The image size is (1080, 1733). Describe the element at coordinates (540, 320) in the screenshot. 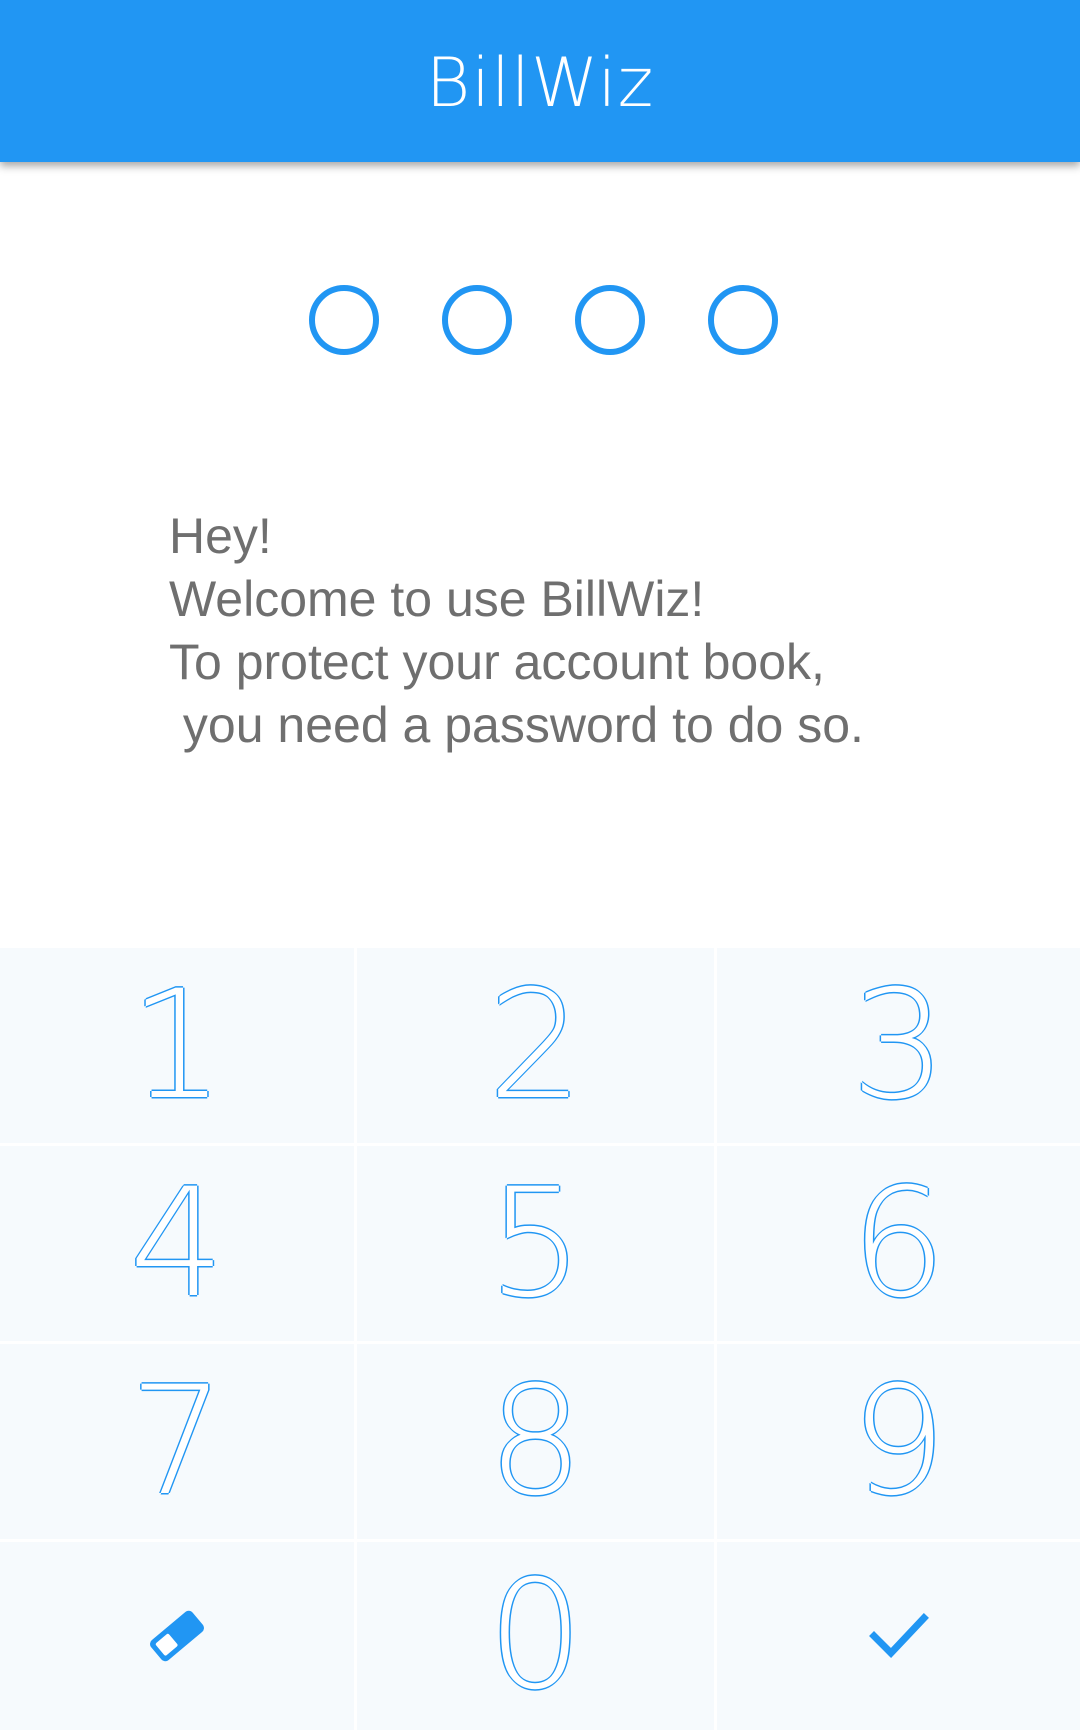

I see `pin-indicator` at that location.